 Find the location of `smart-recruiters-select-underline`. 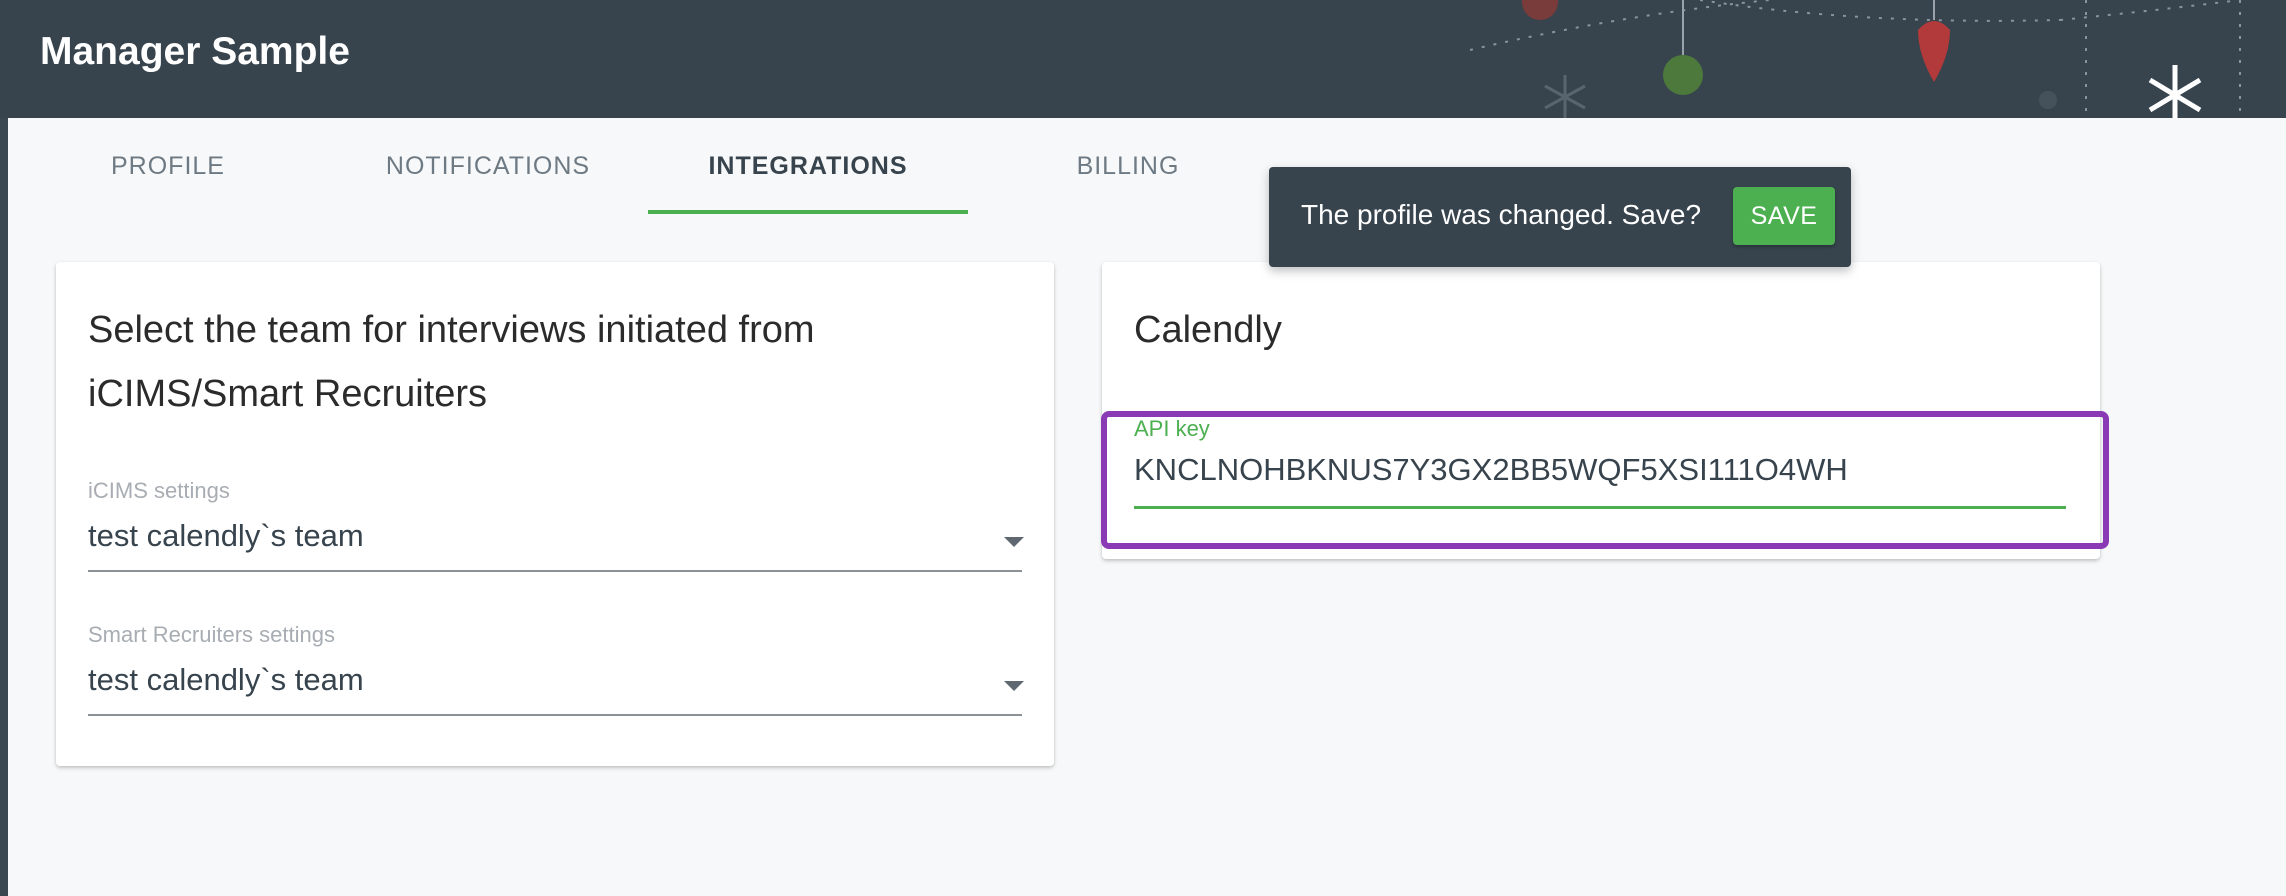

smart-recruiters-select-underline is located at coordinates (555, 715).